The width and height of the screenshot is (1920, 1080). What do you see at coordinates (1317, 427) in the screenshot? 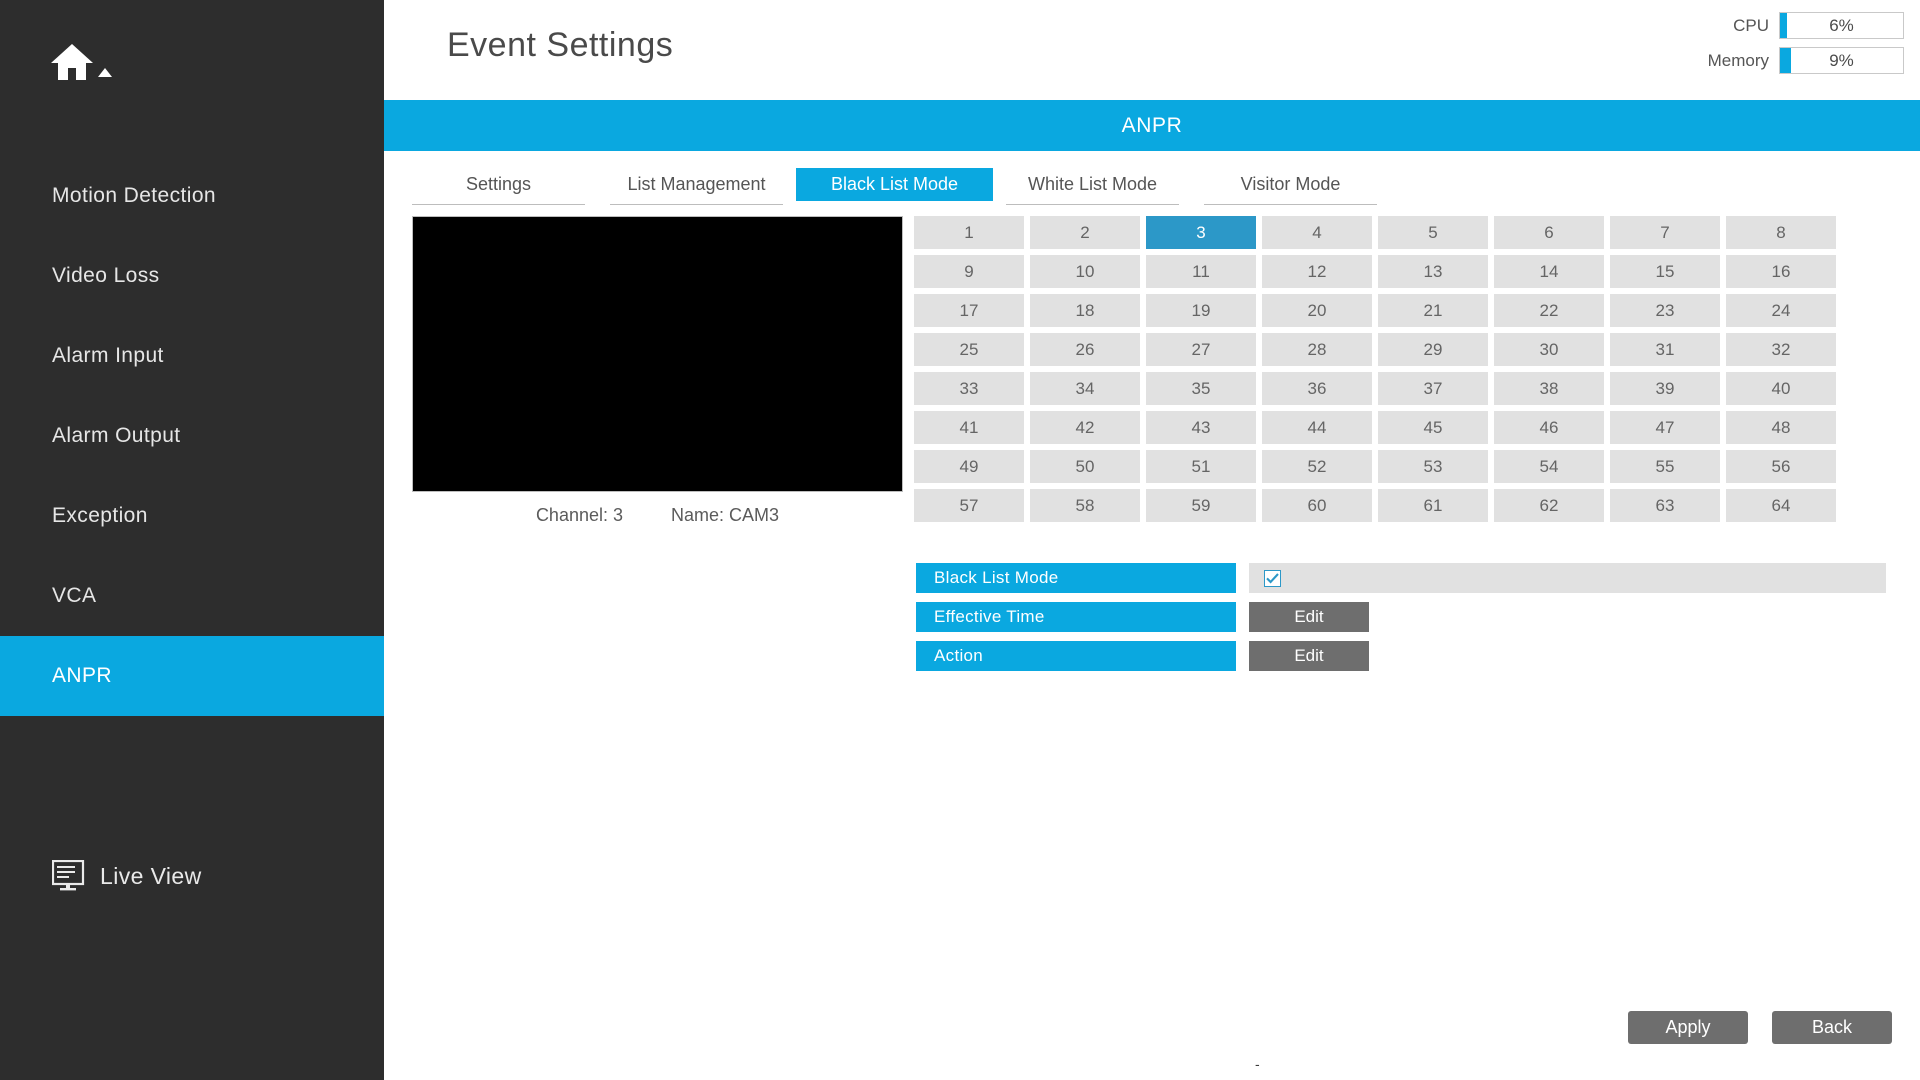
I see `channel-cell-44: 44` at bounding box center [1317, 427].